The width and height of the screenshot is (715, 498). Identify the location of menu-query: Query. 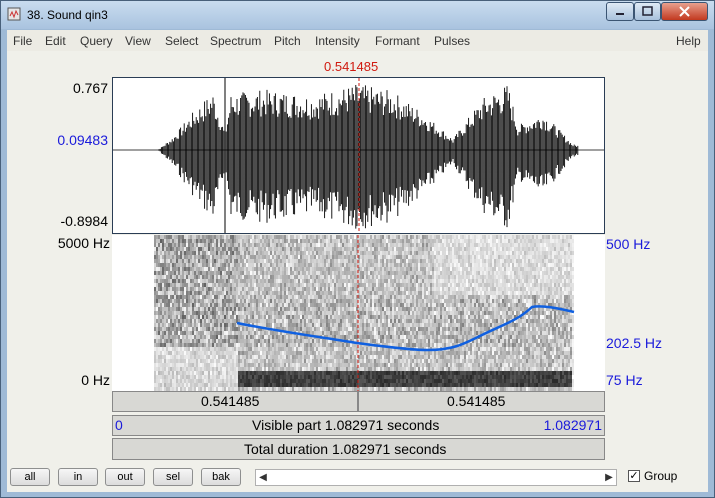
(96, 41).